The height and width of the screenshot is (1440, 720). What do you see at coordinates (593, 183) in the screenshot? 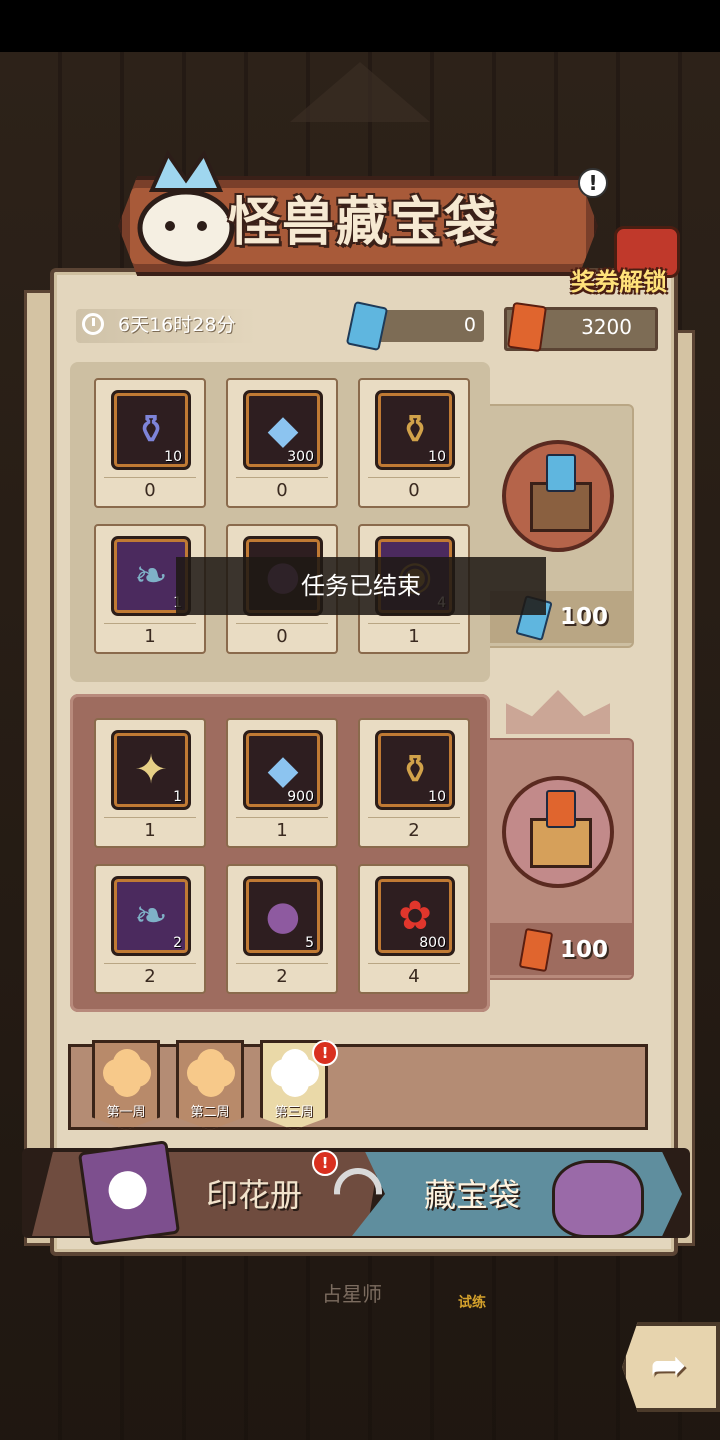
I see `info-icon: !` at bounding box center [593, 183].